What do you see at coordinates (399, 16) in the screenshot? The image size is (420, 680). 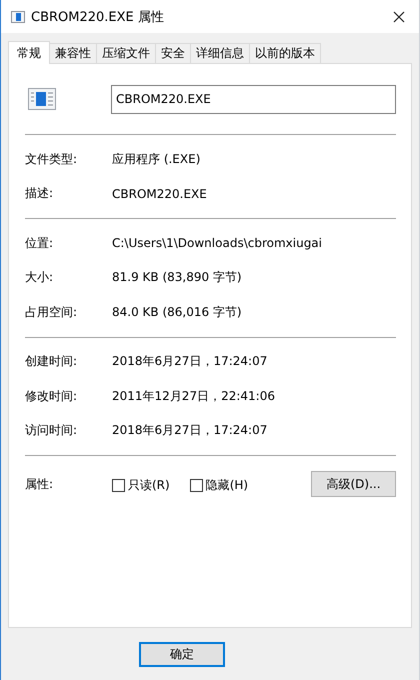 I see `close-icon` at bounding box center [399, 16].